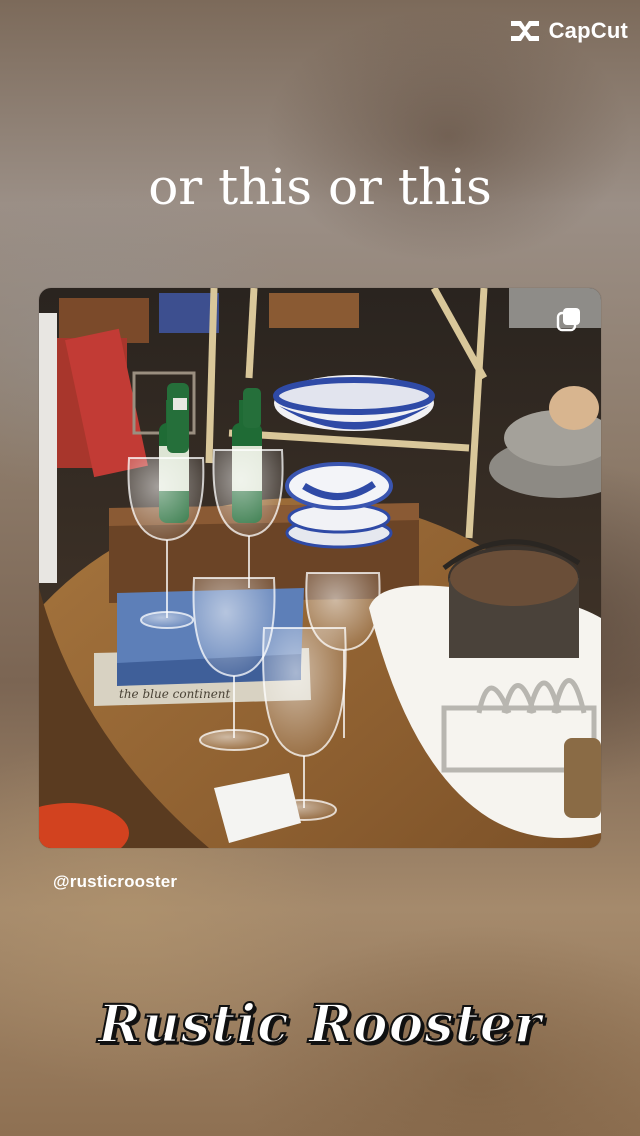 This screenshot has width=640, height=1136. I want to click on brand-title: Rustic Rooster, so click(320, 1024).